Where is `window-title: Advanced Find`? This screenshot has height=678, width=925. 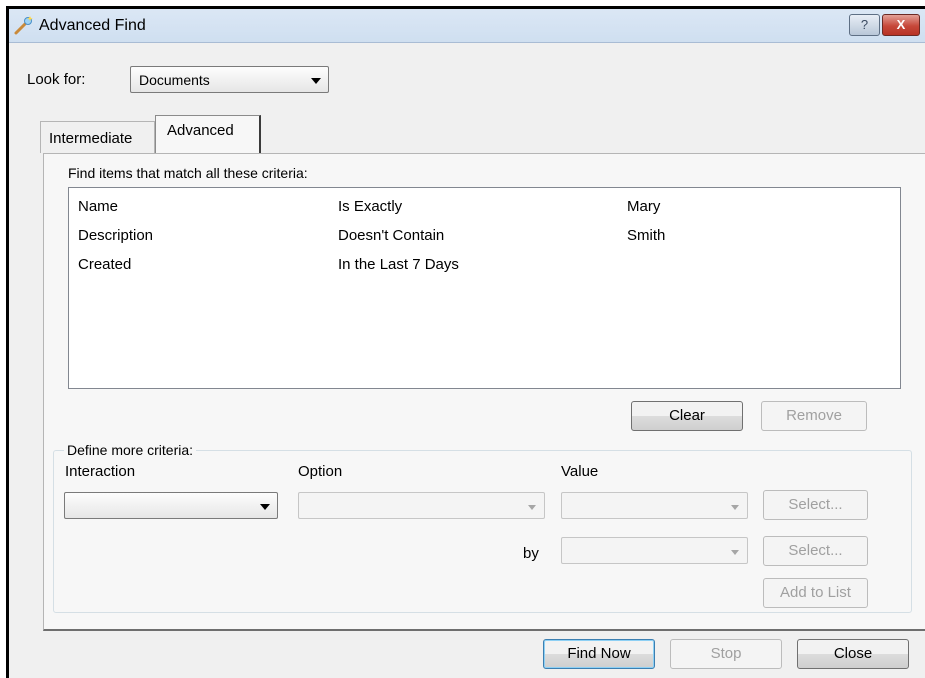
window-title: Advanced Find is located at coordinates (92, 25).